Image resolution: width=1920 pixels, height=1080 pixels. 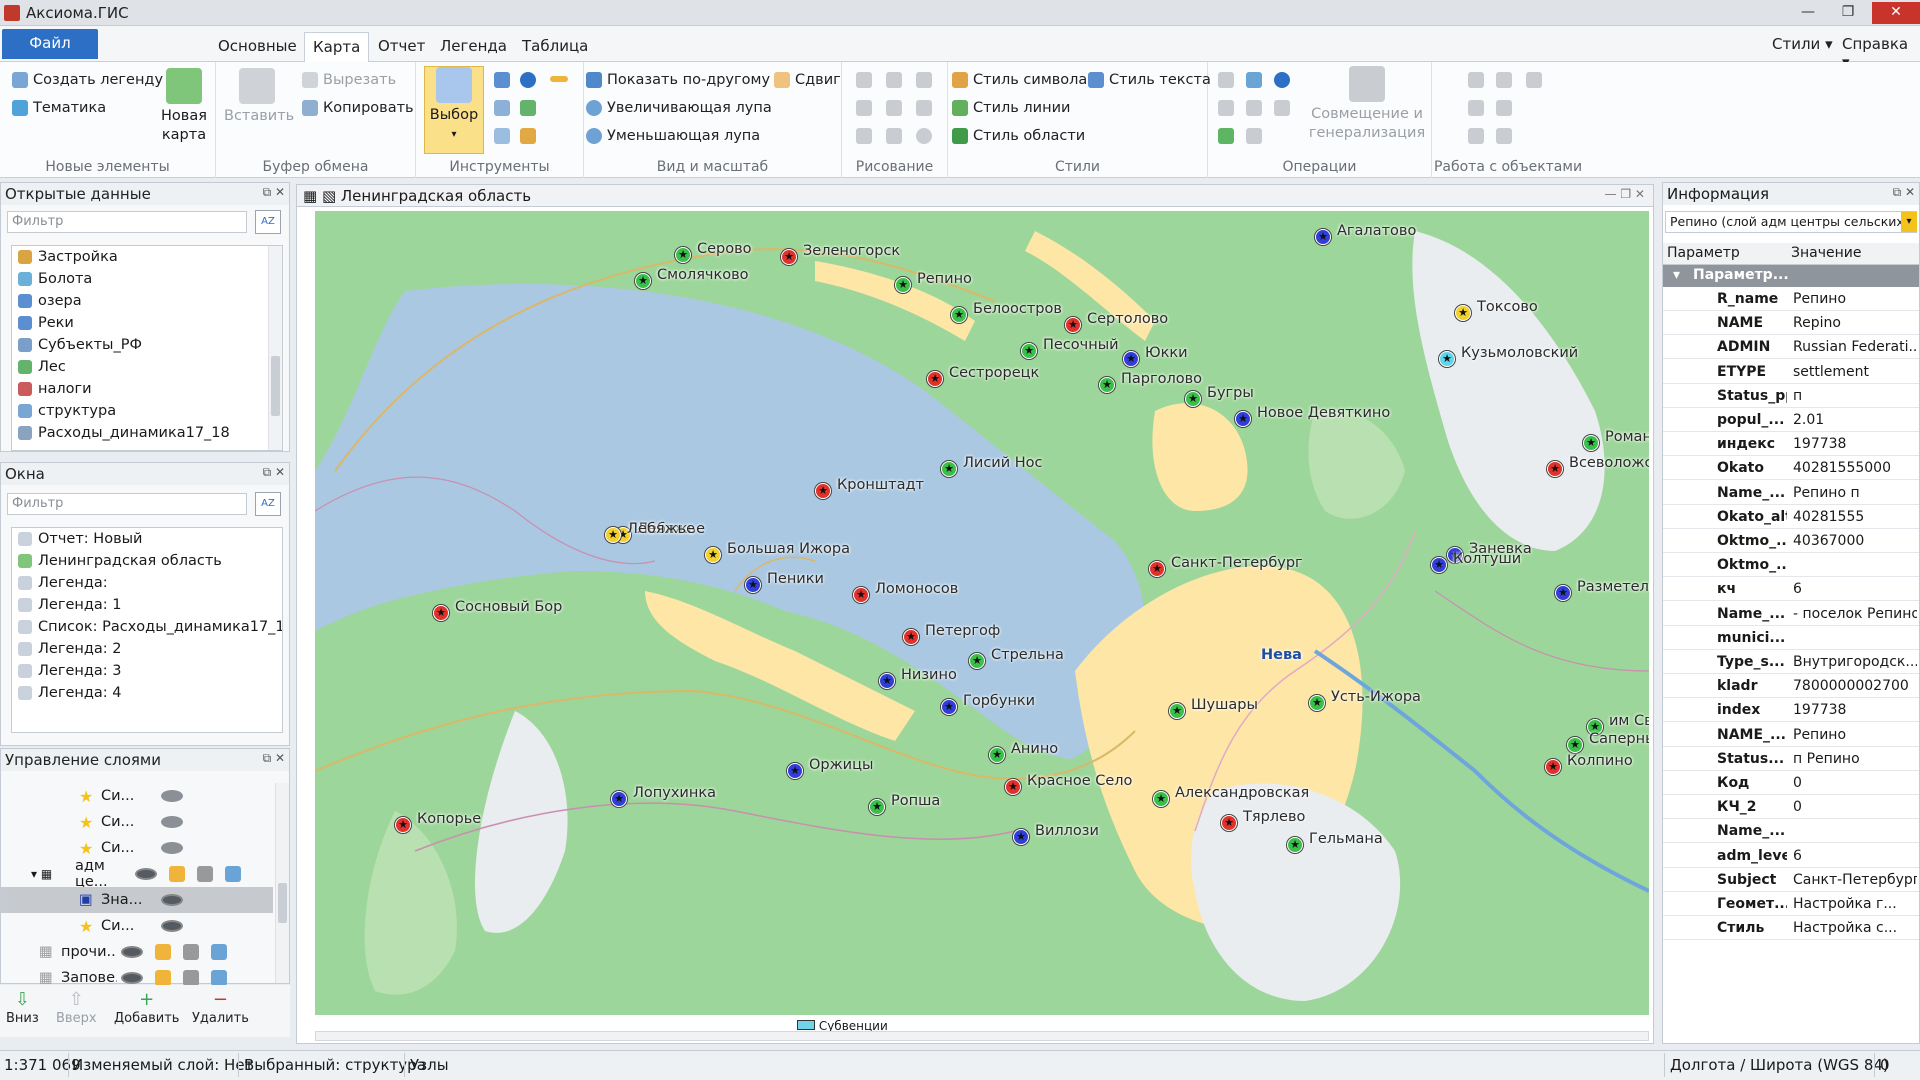 I want to click on window-item: Легенда: 2, so click(x=147, y=649).